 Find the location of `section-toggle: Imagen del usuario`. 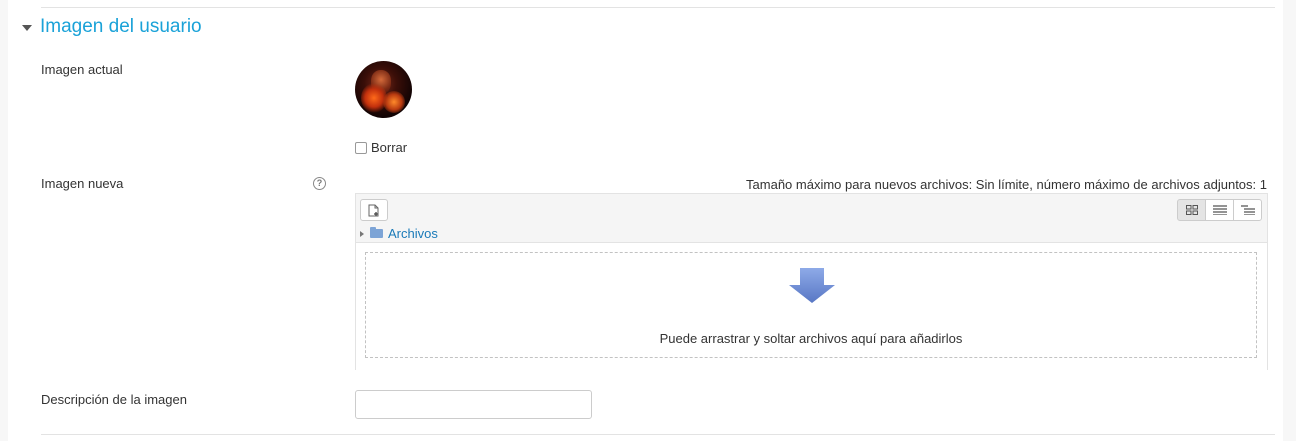

section-toggle: Imagen del usuario is located at coordinates (112, 27).